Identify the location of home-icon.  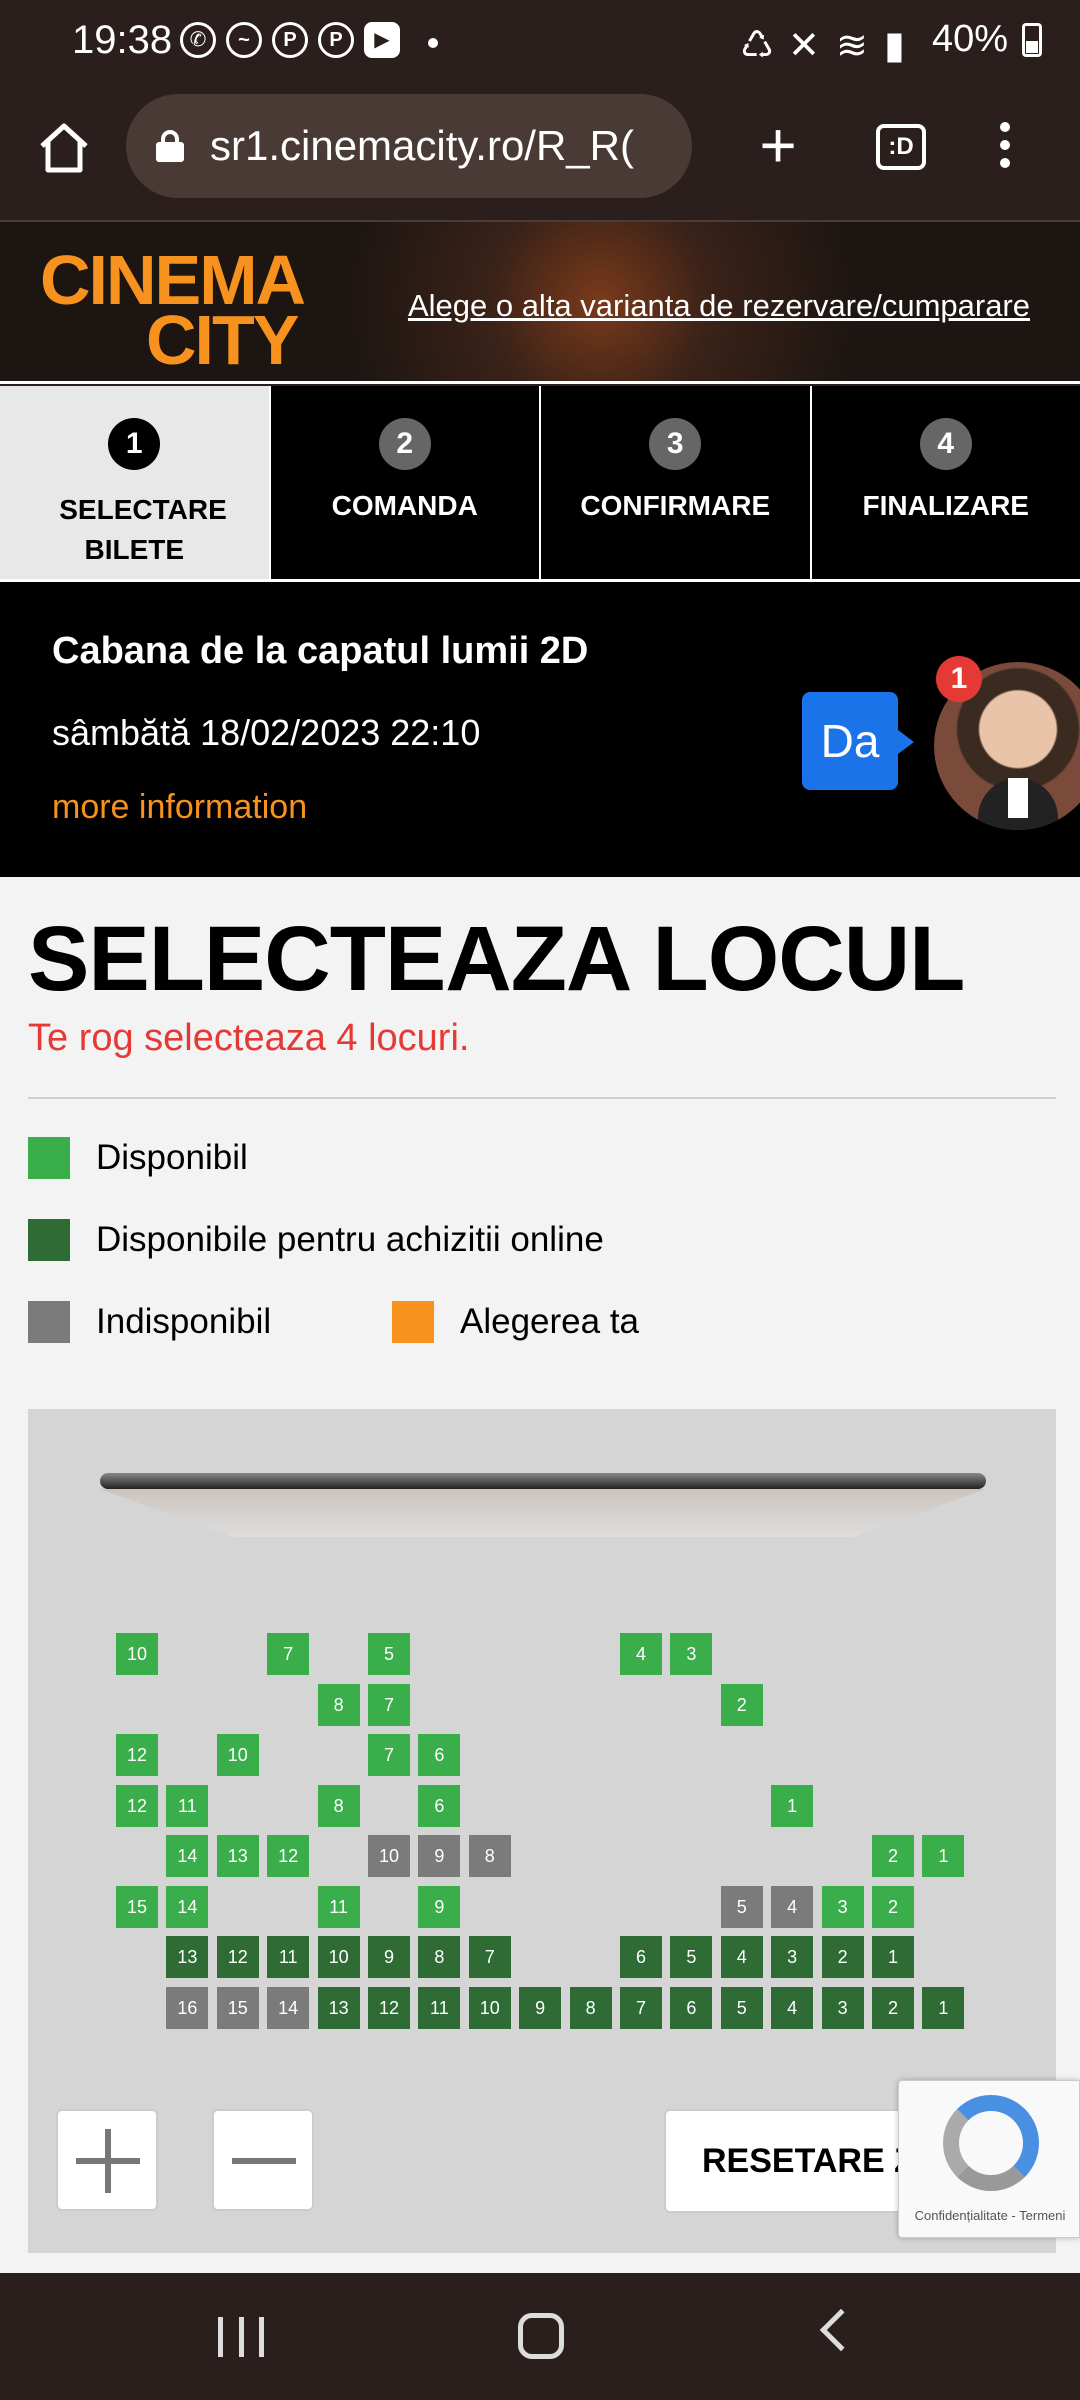
(64, 148).